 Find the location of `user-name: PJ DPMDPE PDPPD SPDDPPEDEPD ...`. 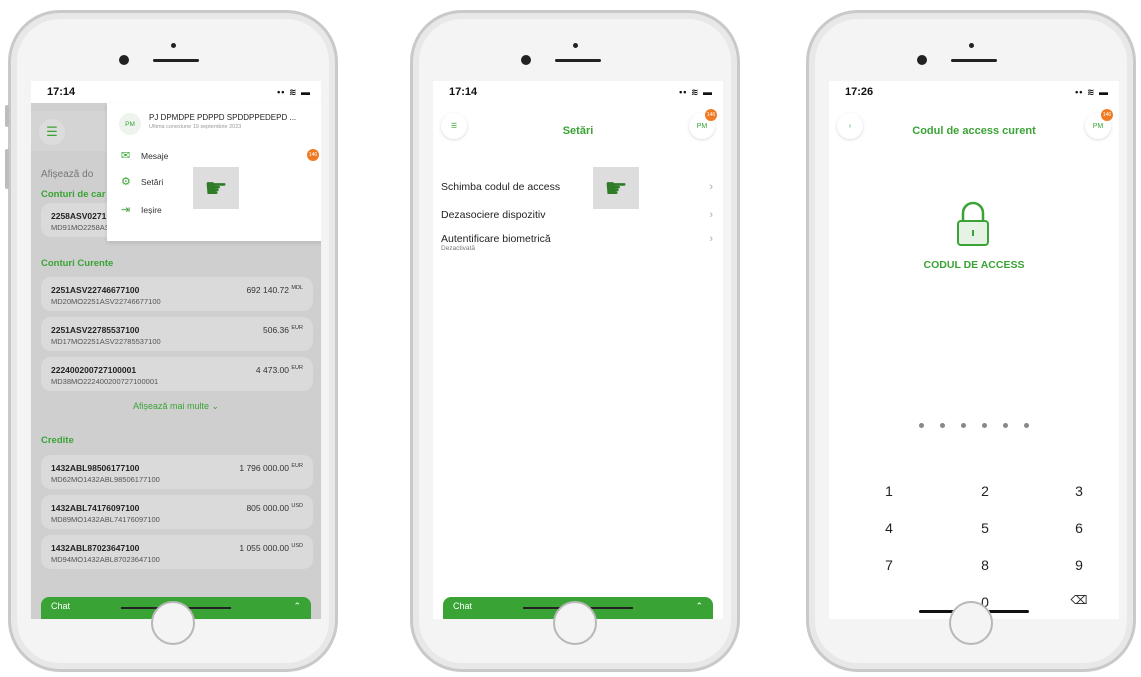

user-name: PJ DPMDPE PDPPD SPDDPPEDEPD ... is located at coordinates (223, 117).